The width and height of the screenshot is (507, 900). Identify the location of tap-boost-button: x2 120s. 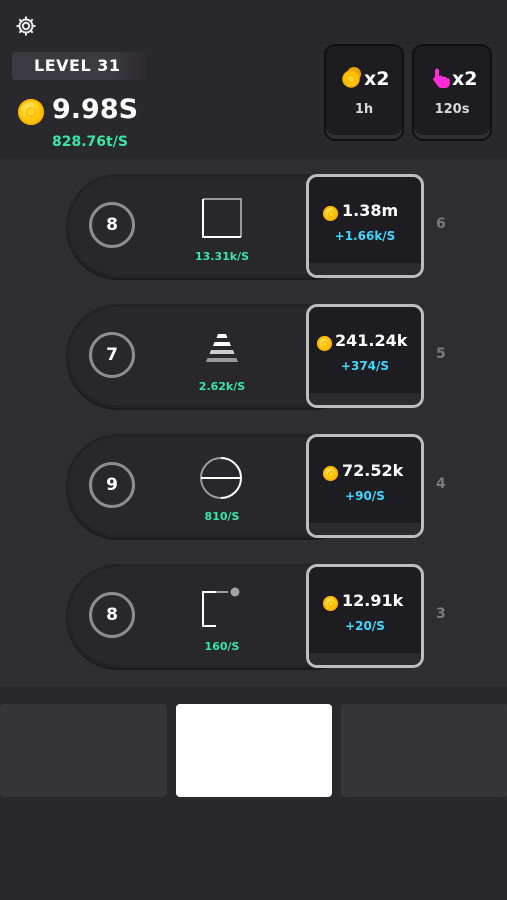
(452, 92).